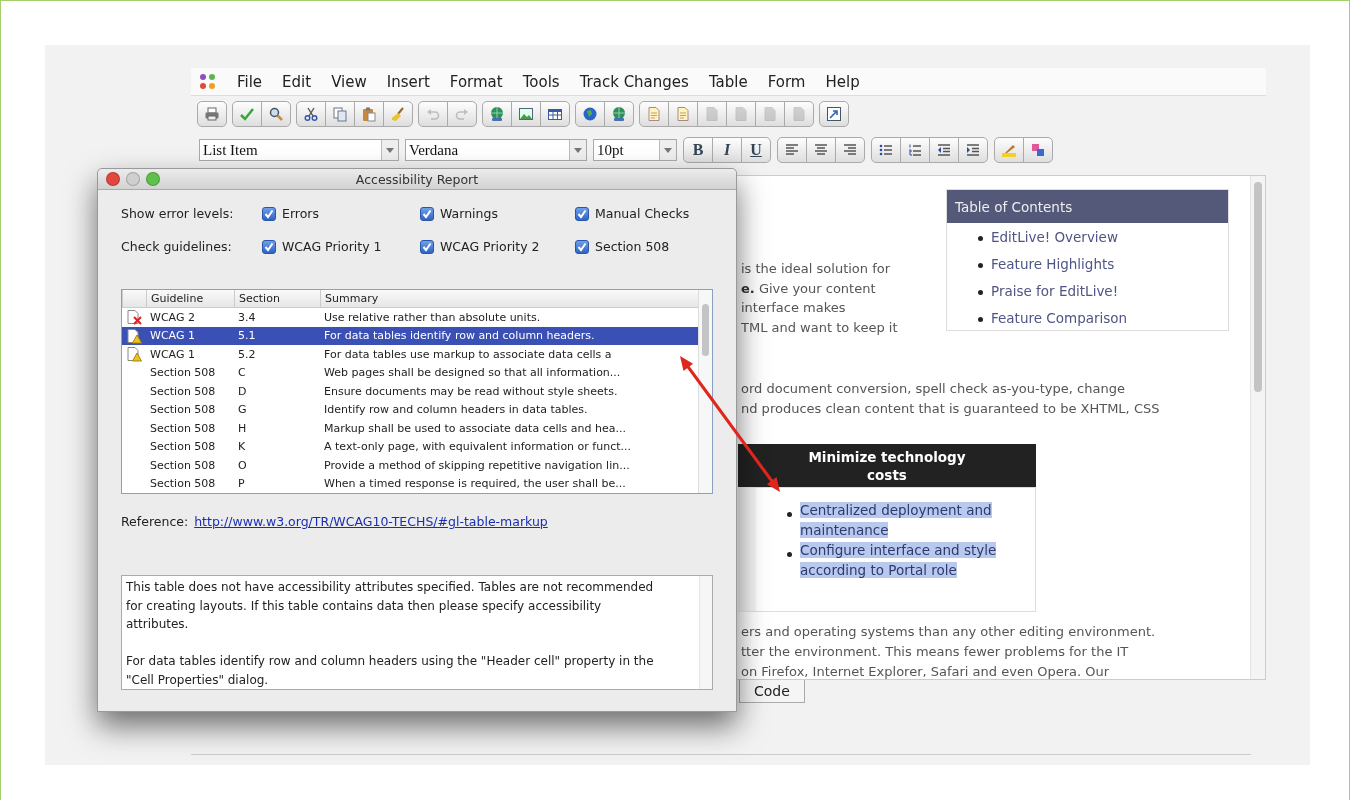 The height and width of the screenshot is (800, 1350). Describe the element at coordinates (410, 317) in the screenshot. I see `table-row: WCAG 2 3.4 Use relative rather than absolute units.` at that location.